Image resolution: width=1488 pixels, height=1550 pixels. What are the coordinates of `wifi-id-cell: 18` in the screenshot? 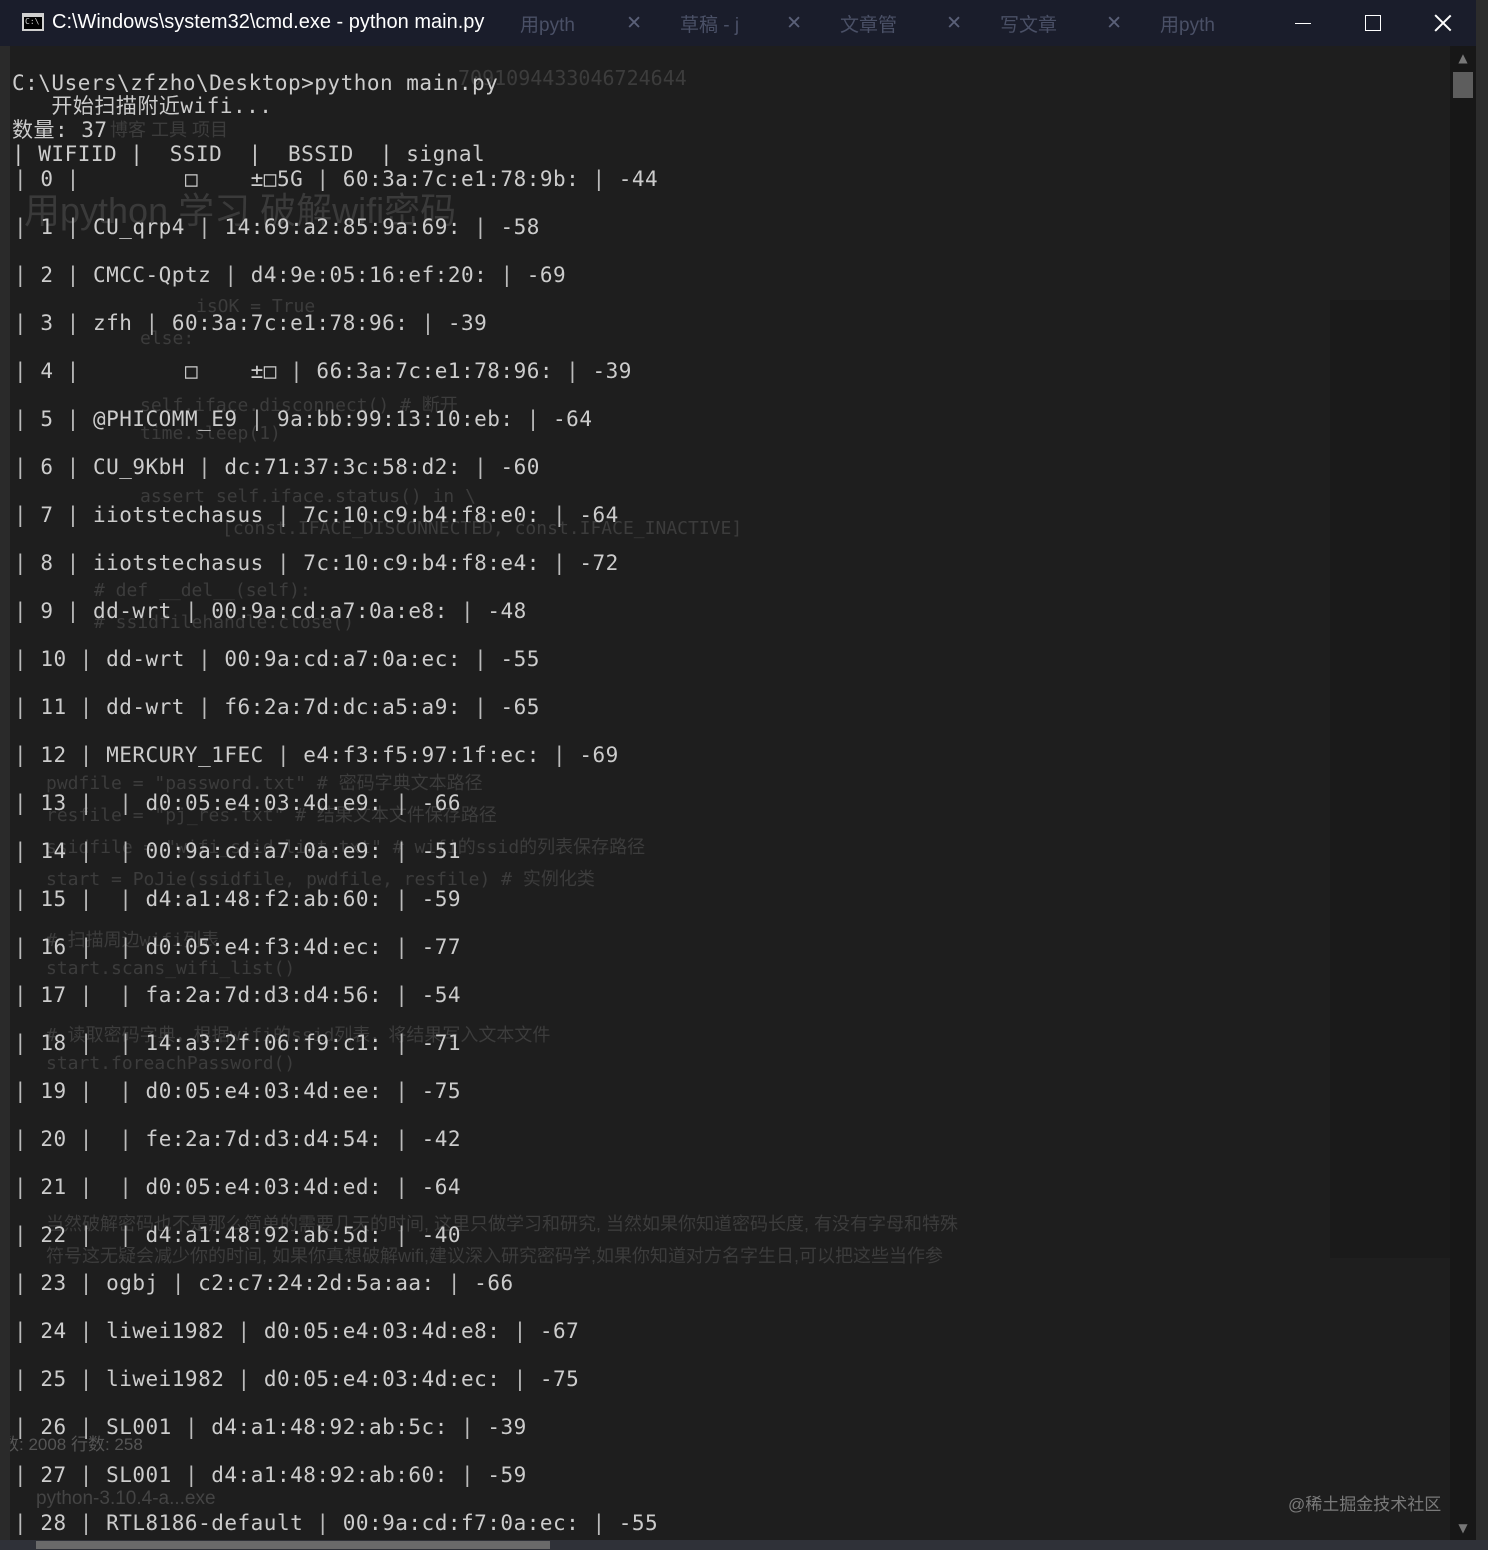 It's located at (53, 1043).